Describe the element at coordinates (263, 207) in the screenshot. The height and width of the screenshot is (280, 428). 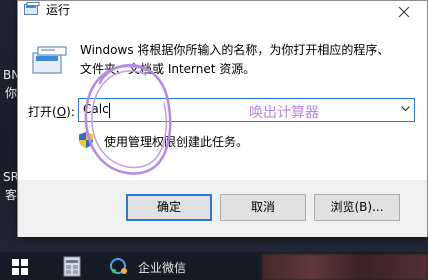
I see `cancel-button: 取消` at that location.